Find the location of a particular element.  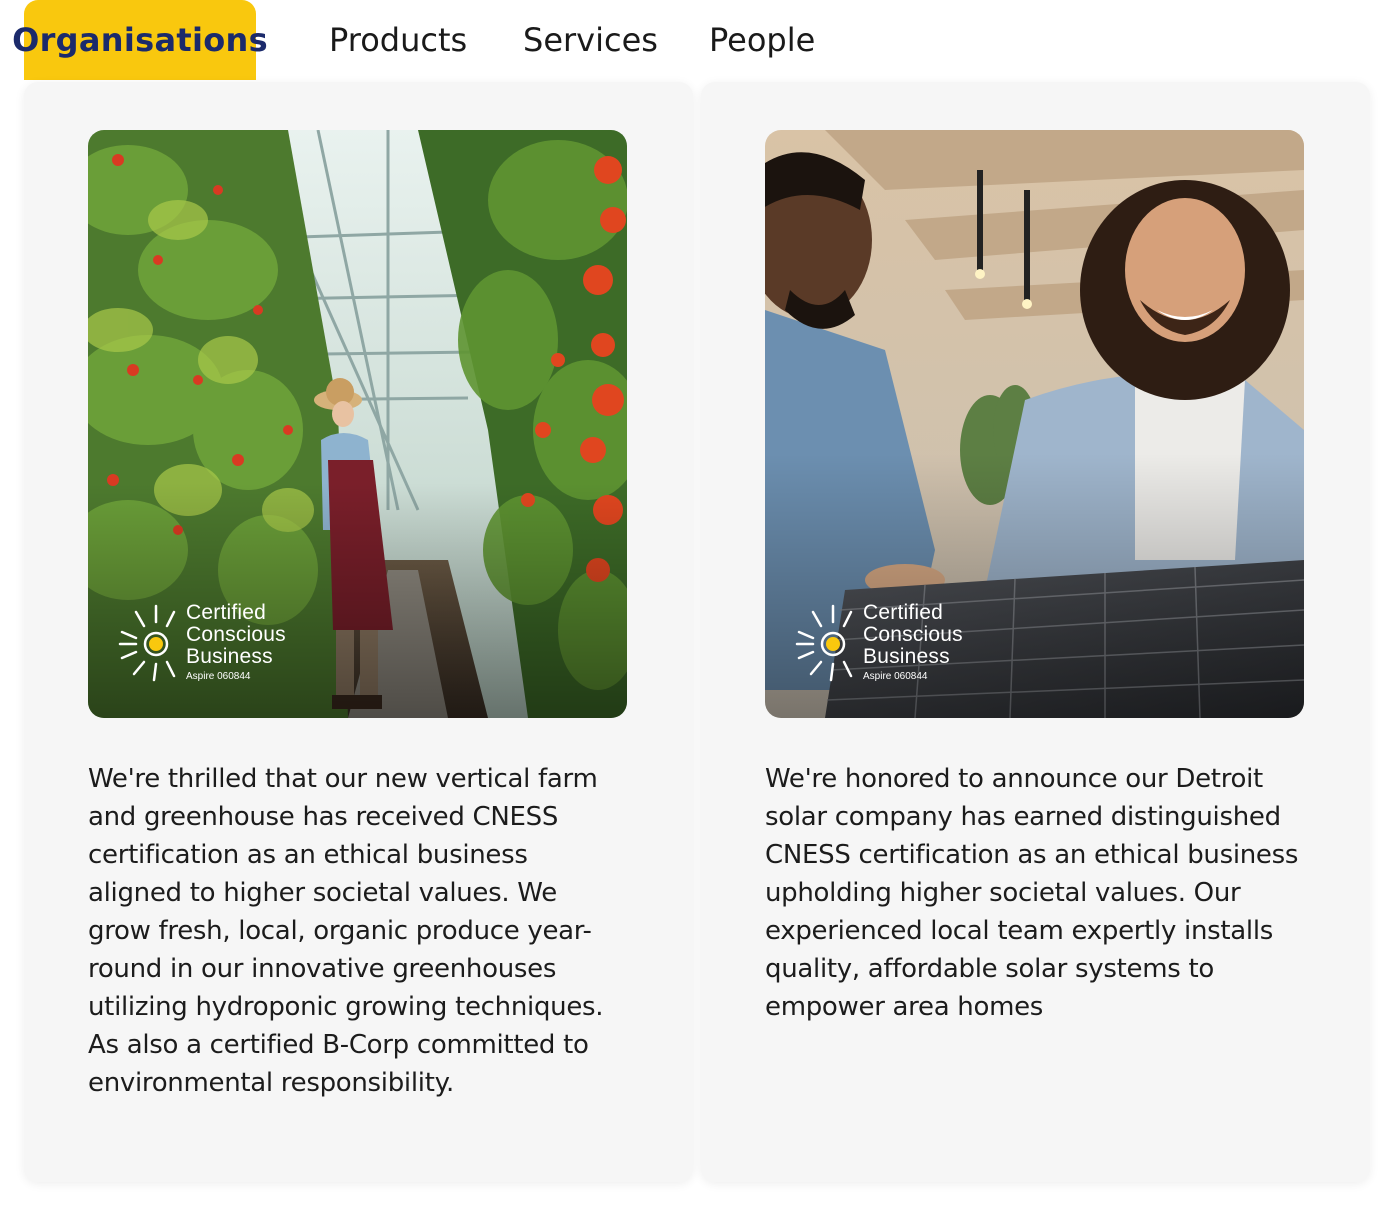

tab-people: People is located at coordinates (762, 40).